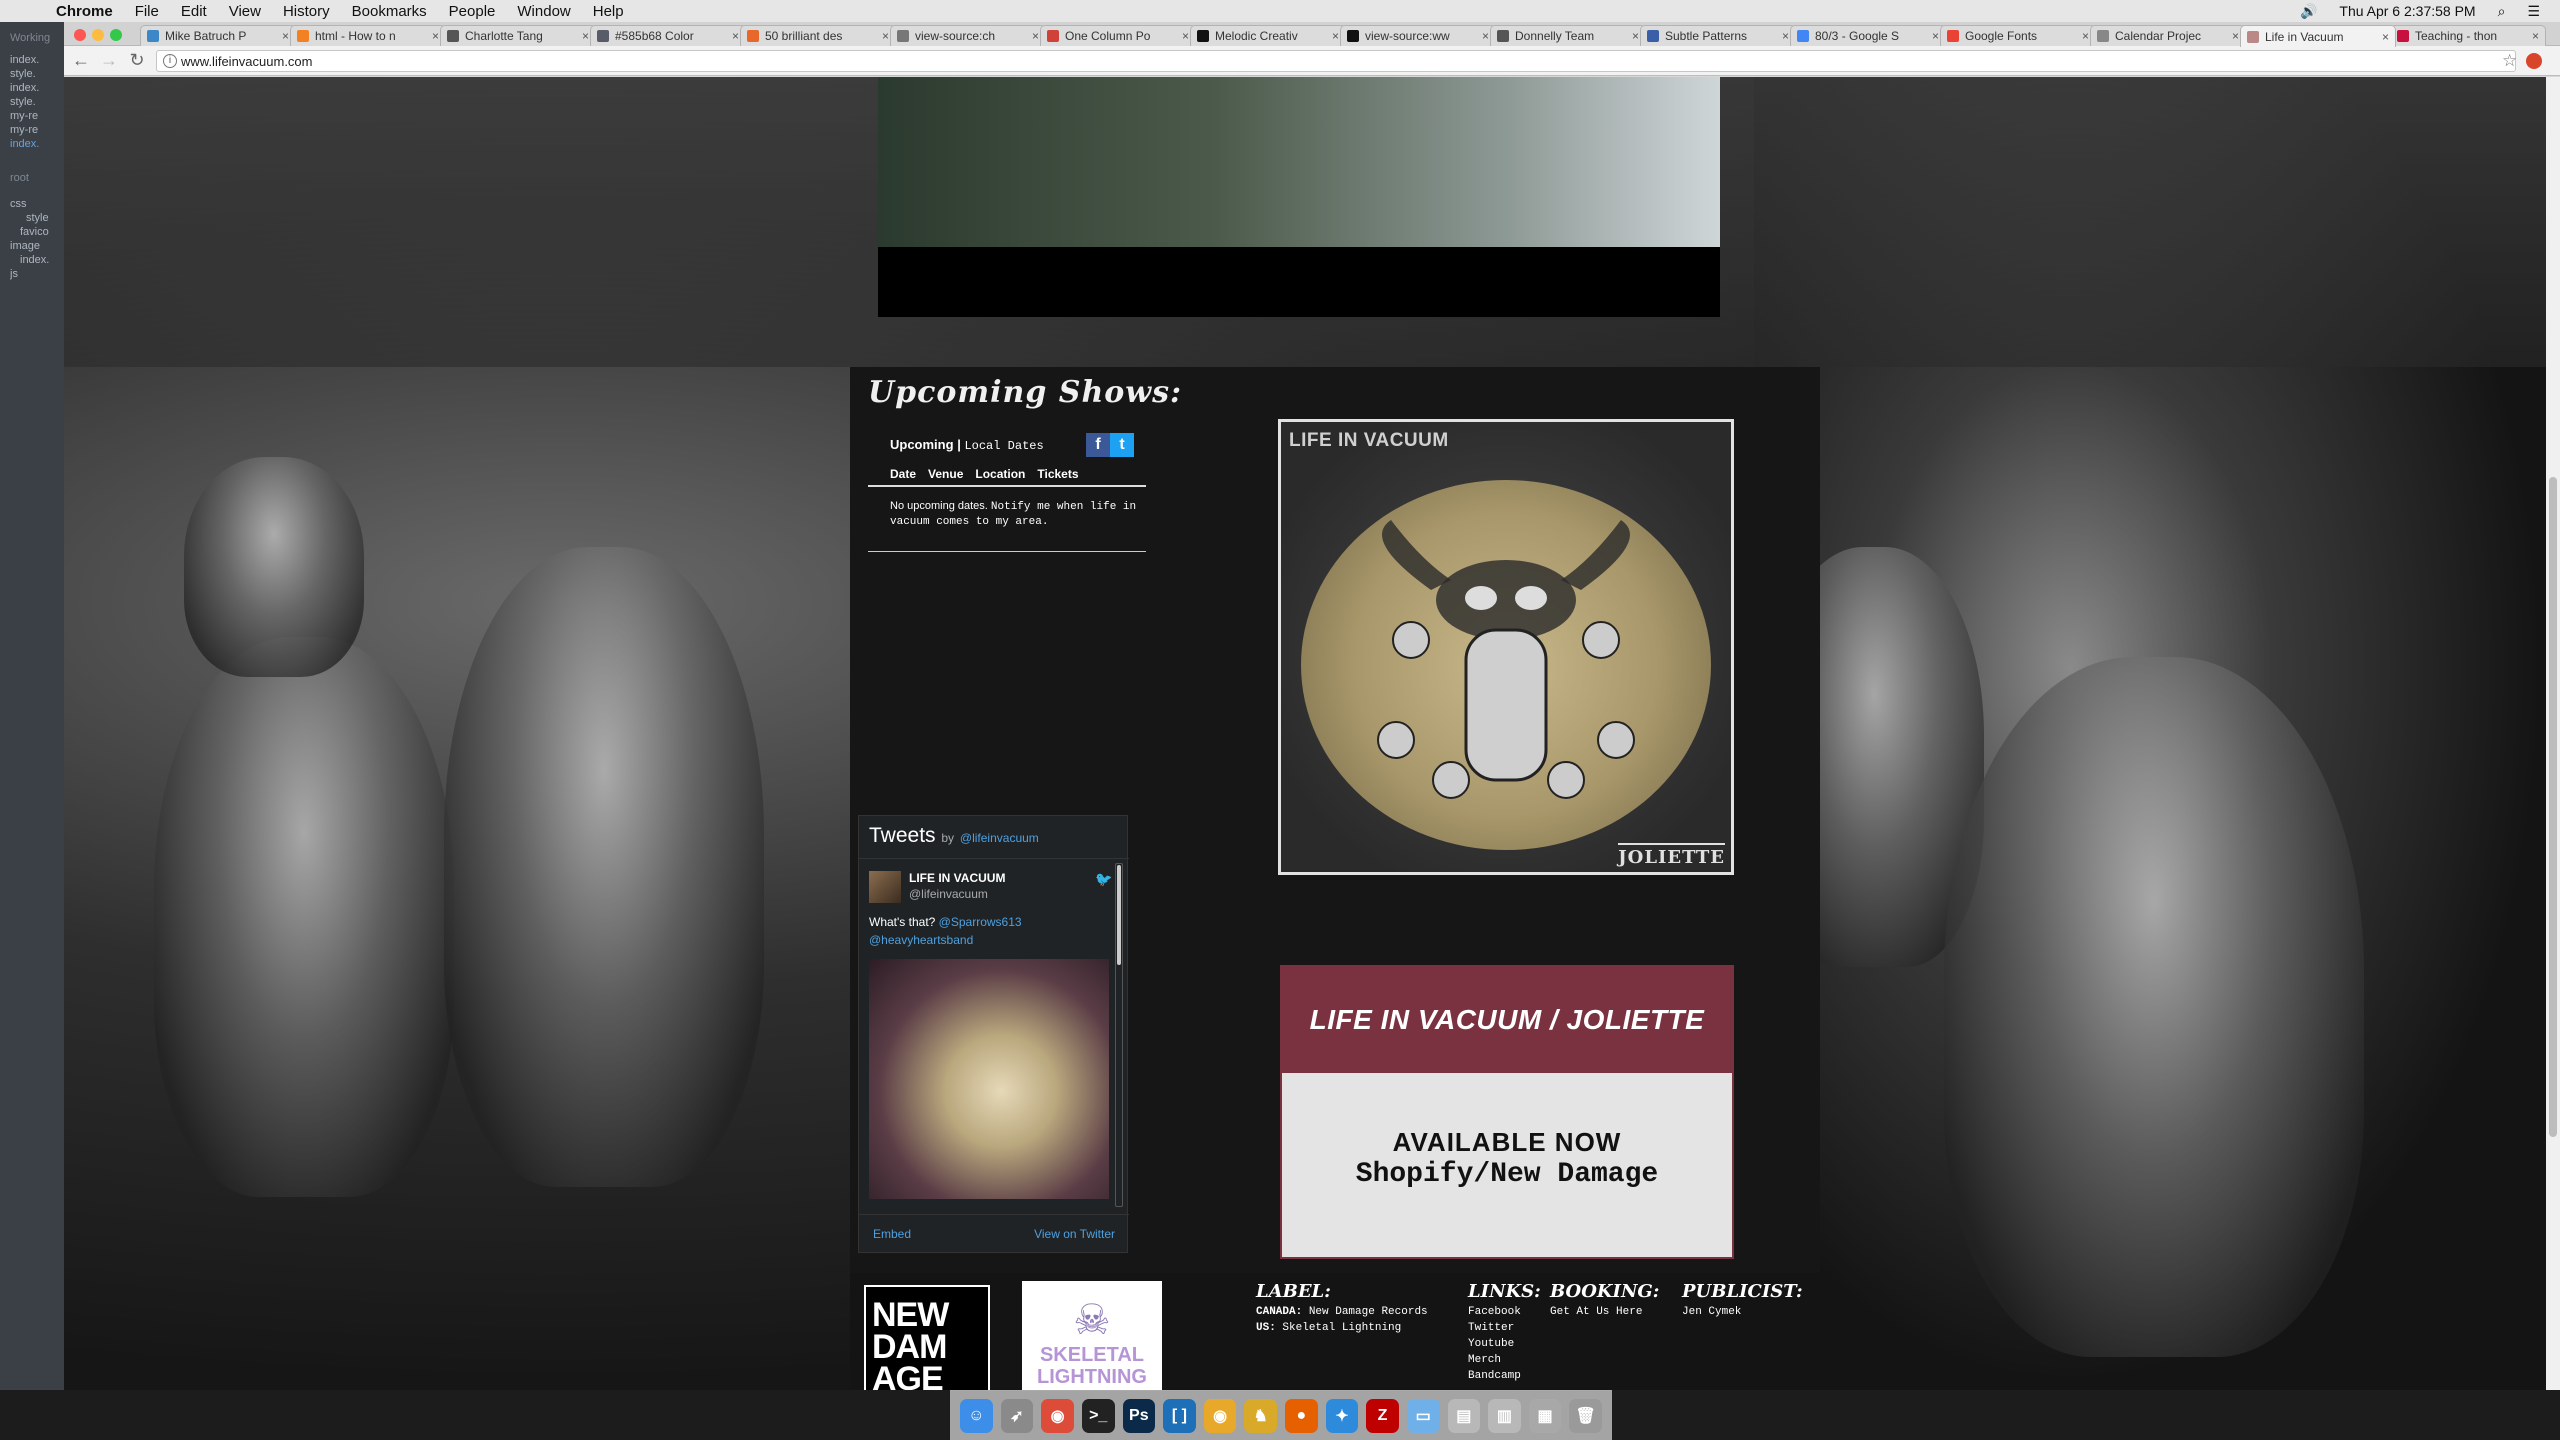  Describe the element at coordinates (1504, 1328) in the screenshot. I see `footer-link: Twitter` at that location.